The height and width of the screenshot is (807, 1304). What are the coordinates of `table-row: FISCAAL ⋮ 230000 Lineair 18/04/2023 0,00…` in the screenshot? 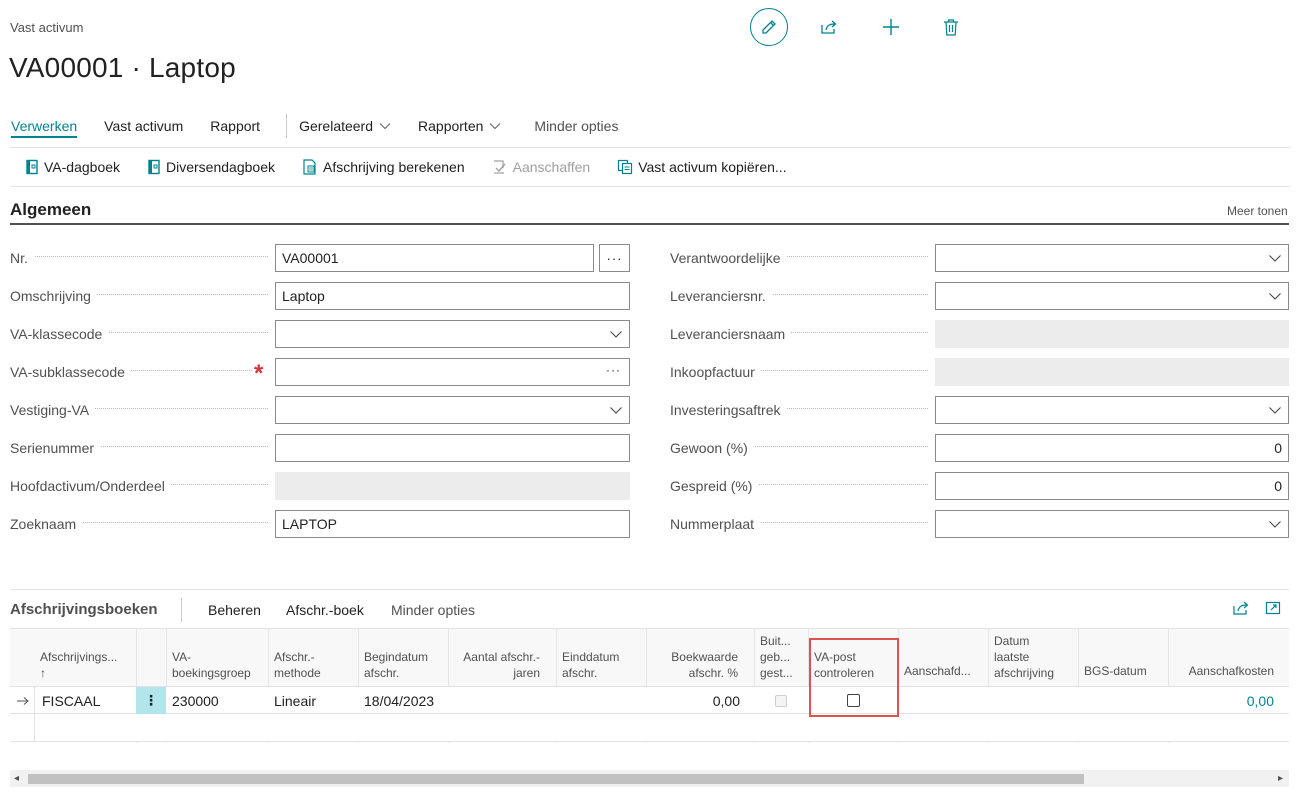 It's located at (649, 700).